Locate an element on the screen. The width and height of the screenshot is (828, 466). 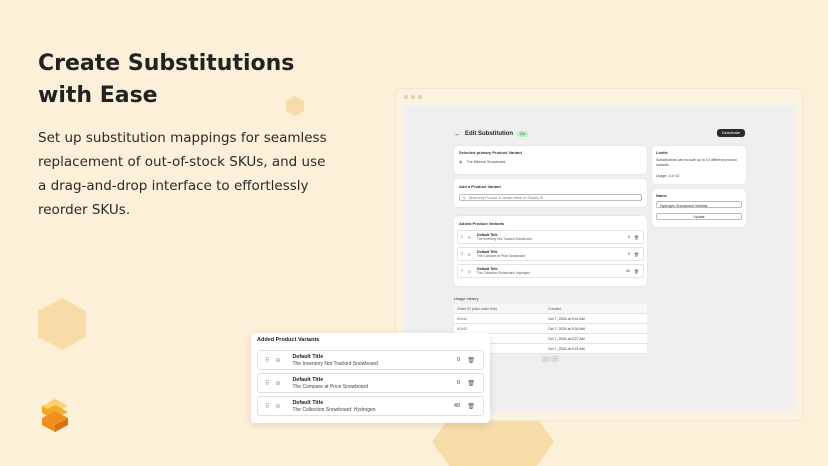
primary-variant-item: ▣ The Minimal Snowboard is located at coordinates (482, 162).